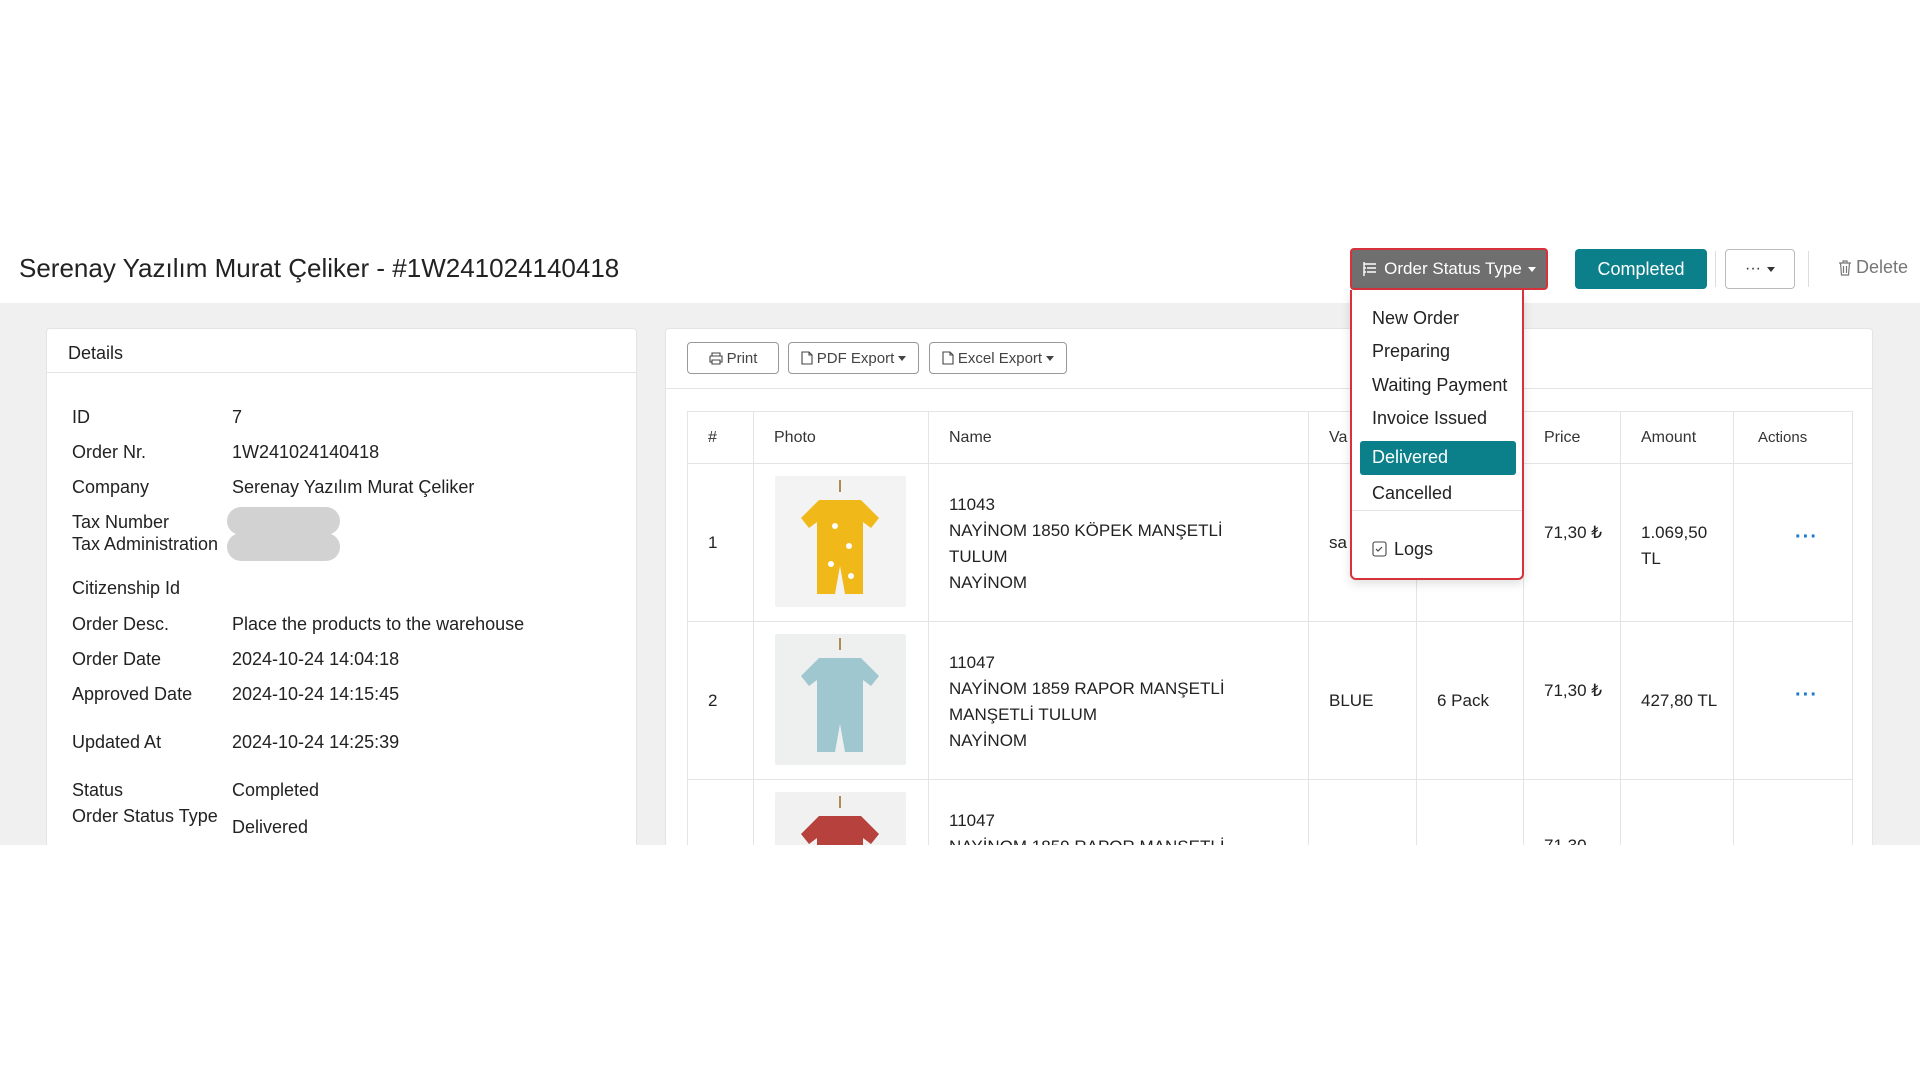 The height and width of the screenshot is (1080, 1920). Describe the element at coordinates (1086, 543) in the screenshot. I see `product-name: NAYİNOM 1850 KÖPEK MANŞETLİ TULUM` at that location.